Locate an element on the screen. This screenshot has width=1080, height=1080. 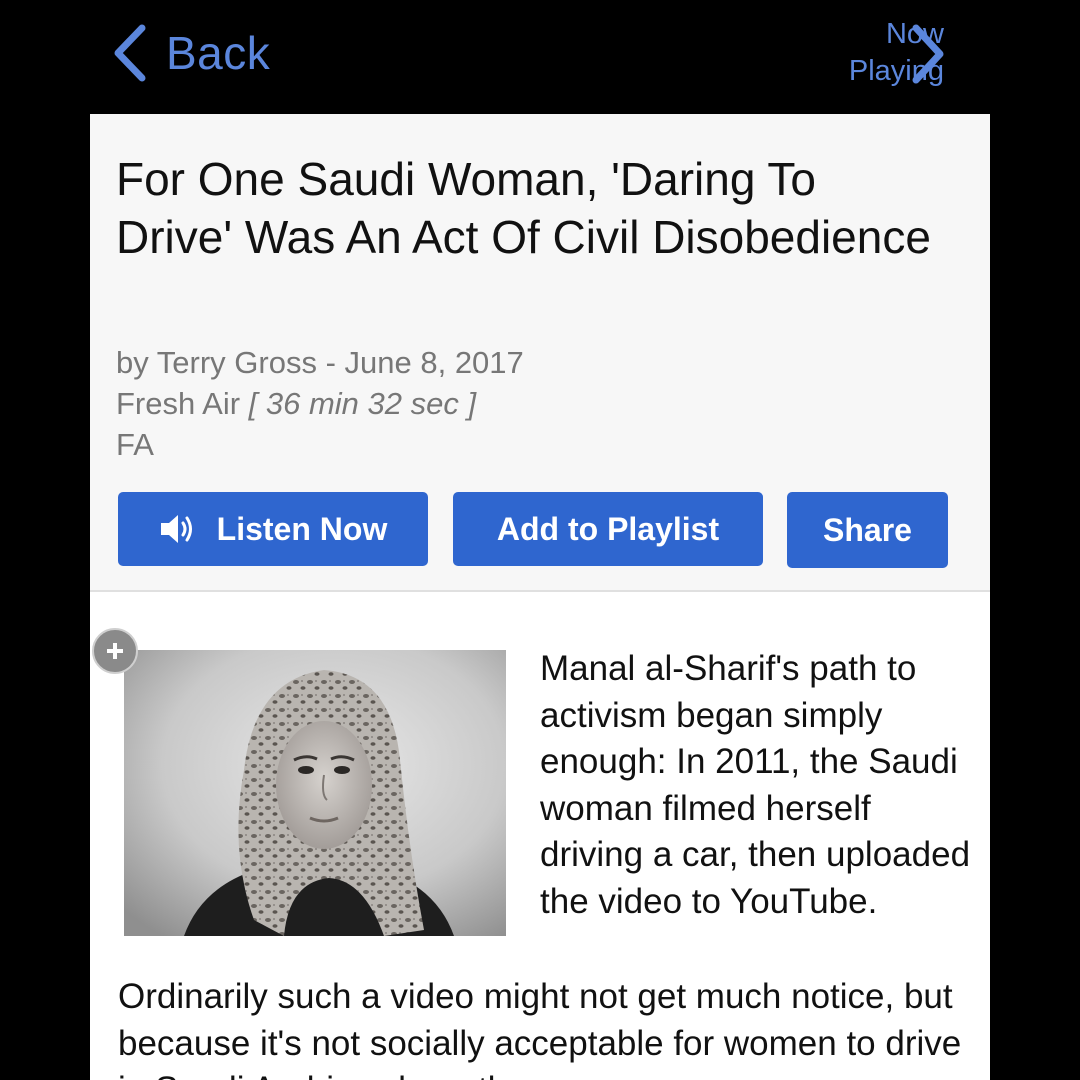
story-photo is located at coordinates (315, 793).